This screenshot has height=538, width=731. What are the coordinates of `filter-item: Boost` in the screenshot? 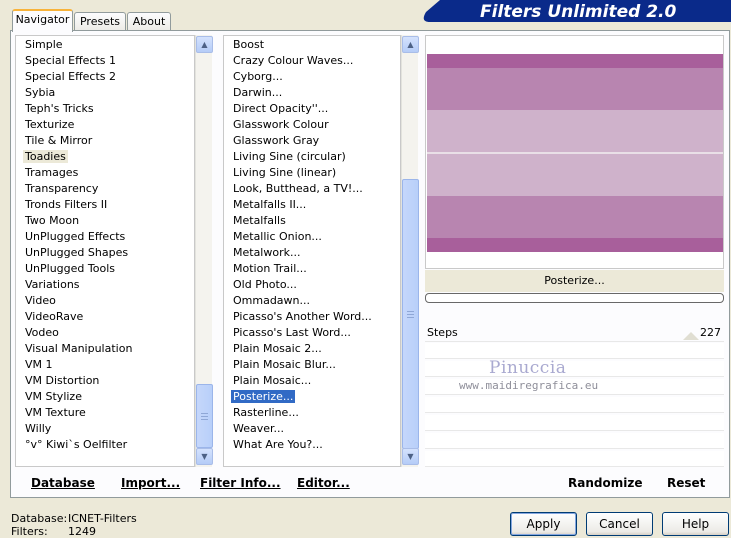 It's located at (312, 45).